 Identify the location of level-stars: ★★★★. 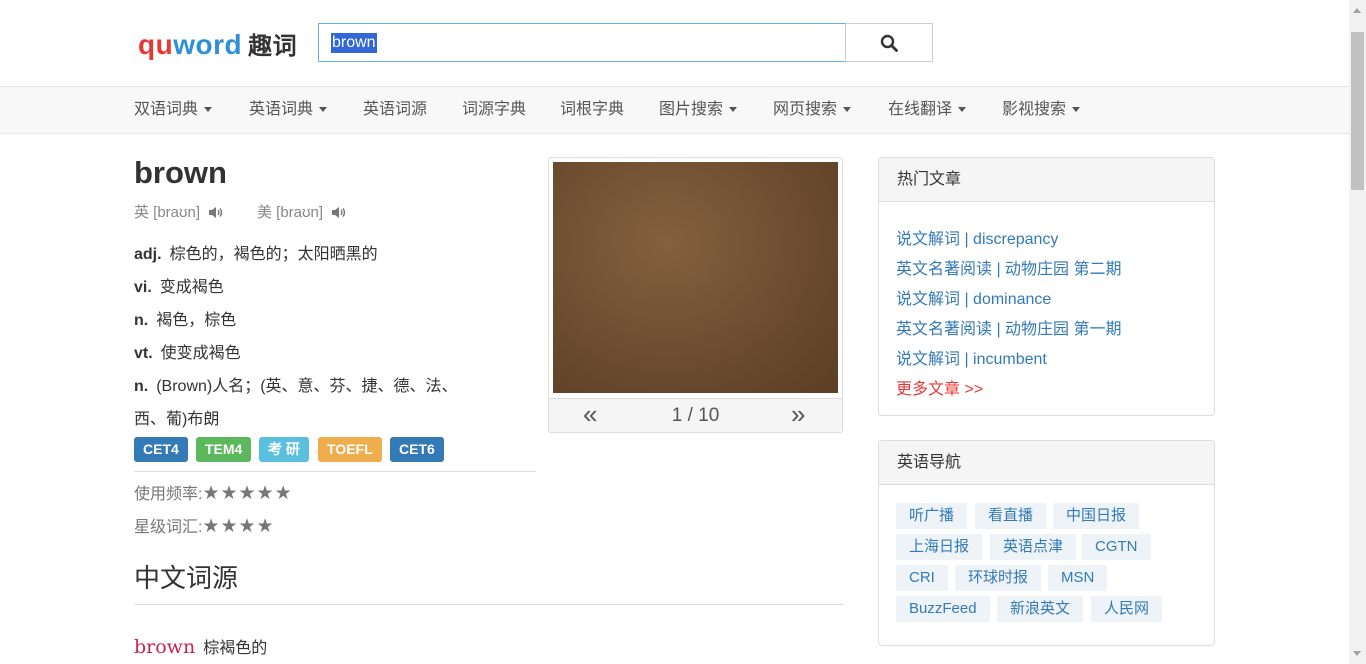
(238, 526).